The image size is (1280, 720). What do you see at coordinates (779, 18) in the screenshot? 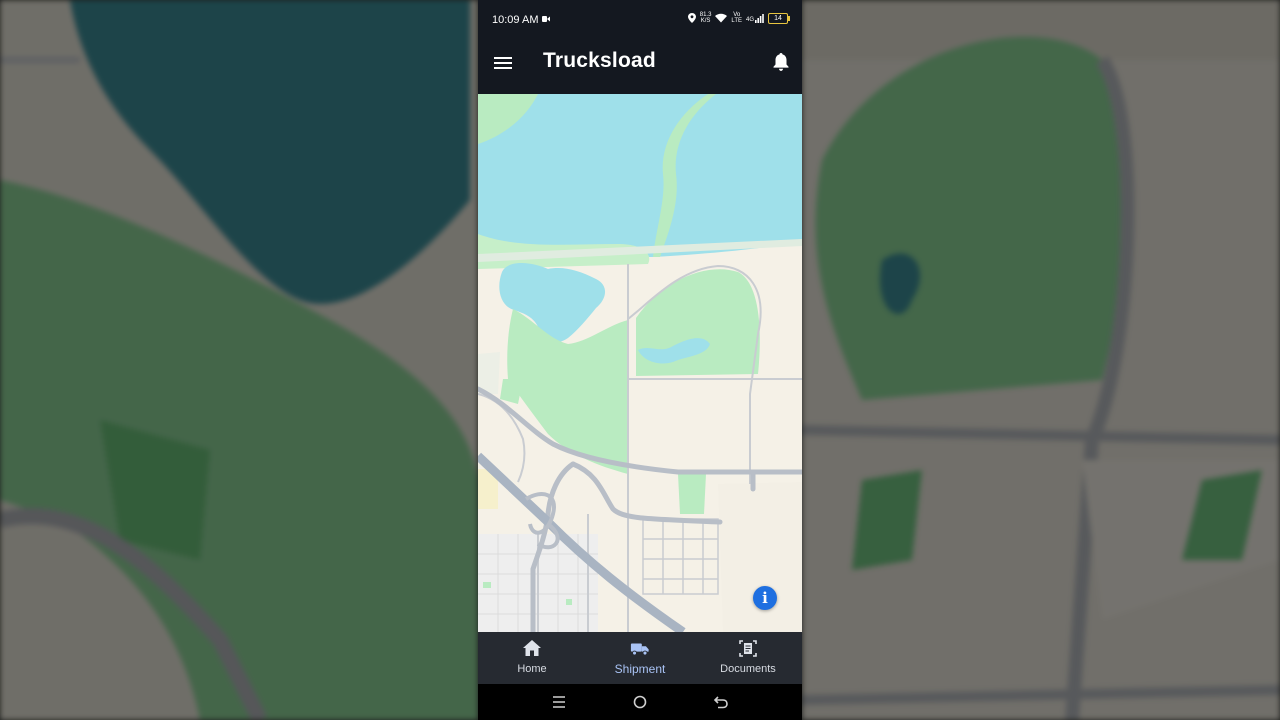
I see `battery-indicator: 14` at bounding box center [779, 18].